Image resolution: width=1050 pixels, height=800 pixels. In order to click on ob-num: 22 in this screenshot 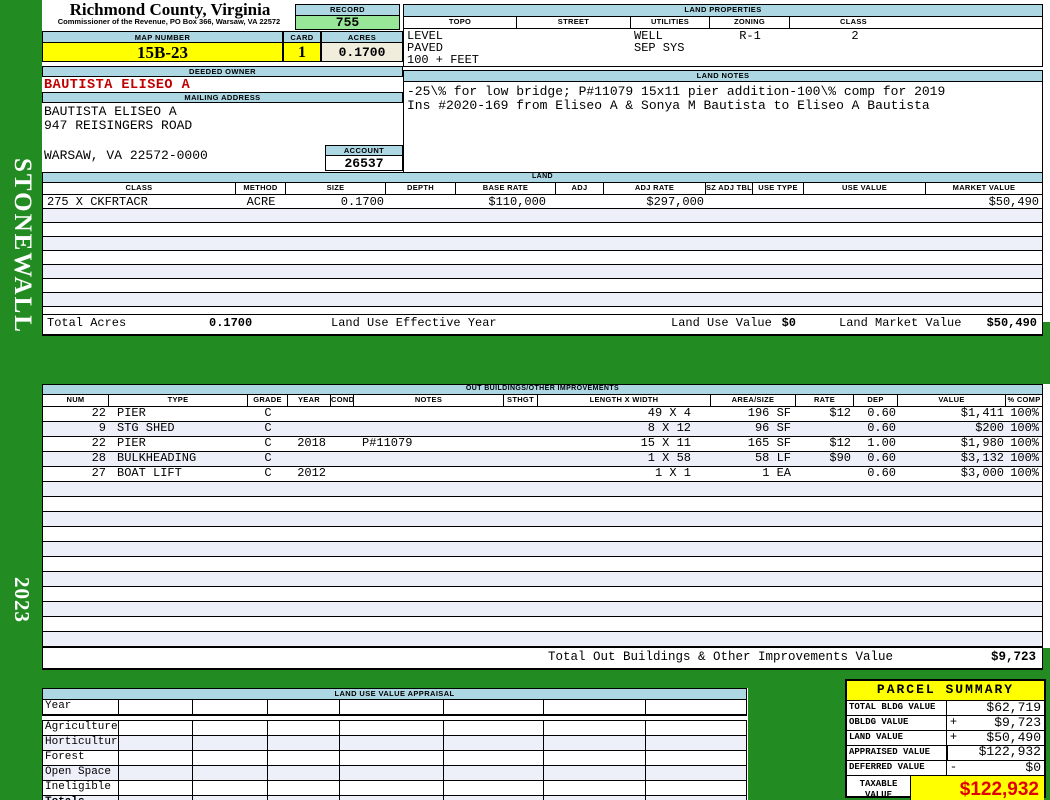, I will do `click(98, 443)`.